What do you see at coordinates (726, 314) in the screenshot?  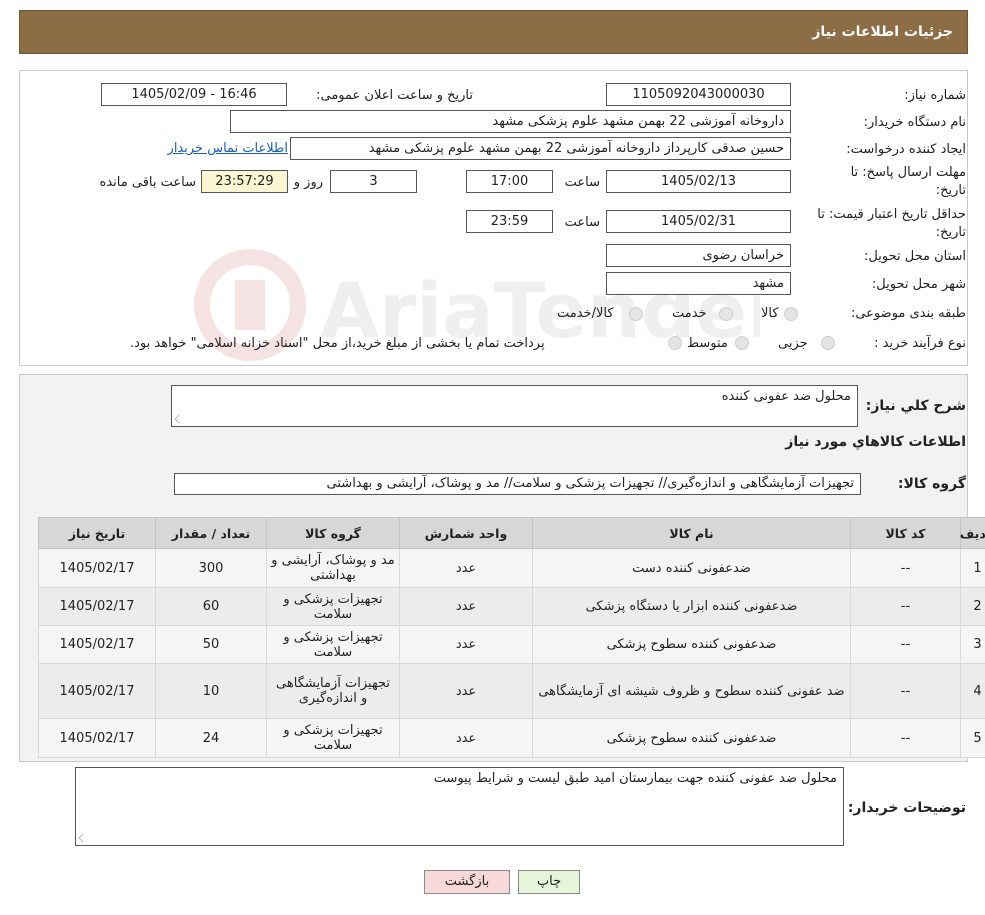 I see `category-radio-service` at bounding box center [726, 314].